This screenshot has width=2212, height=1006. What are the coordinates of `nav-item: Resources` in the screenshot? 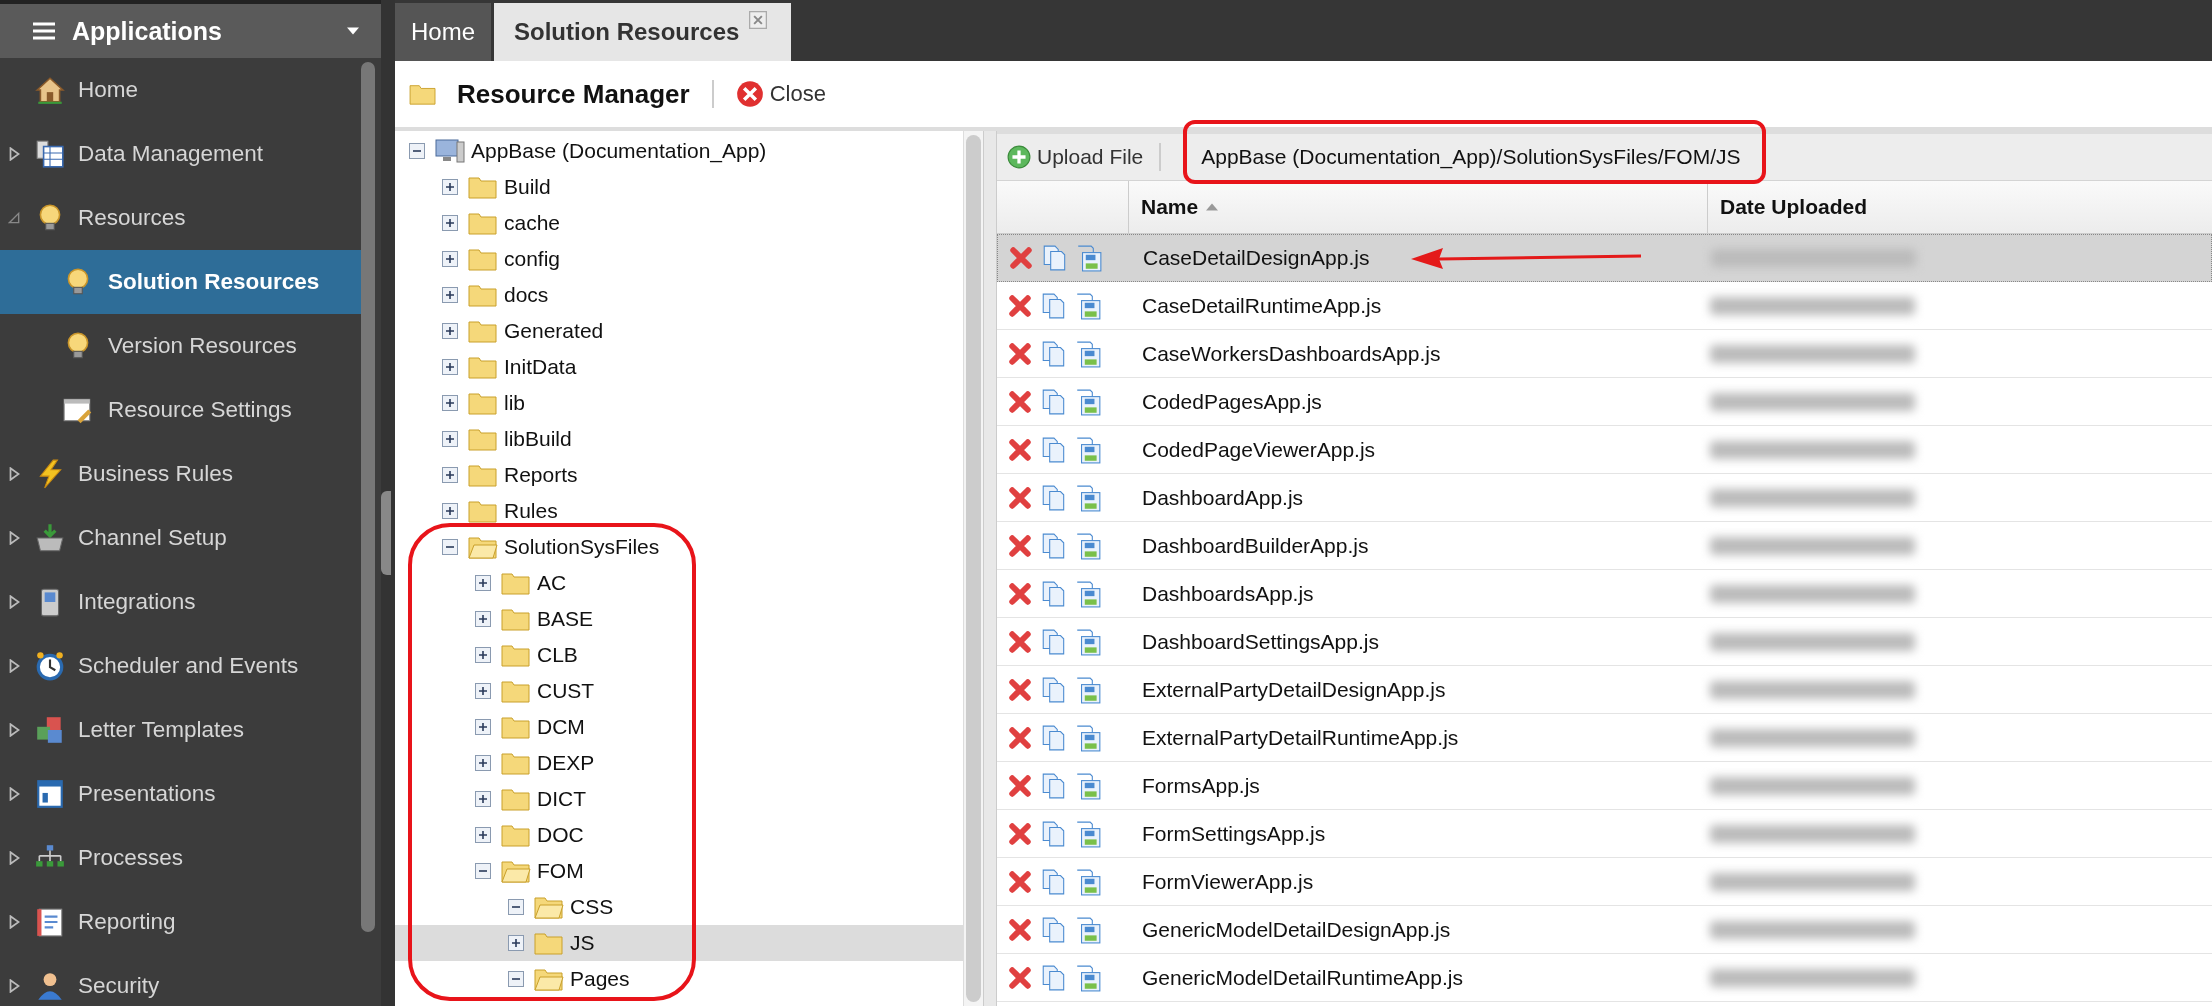 It's located at (180, 218).